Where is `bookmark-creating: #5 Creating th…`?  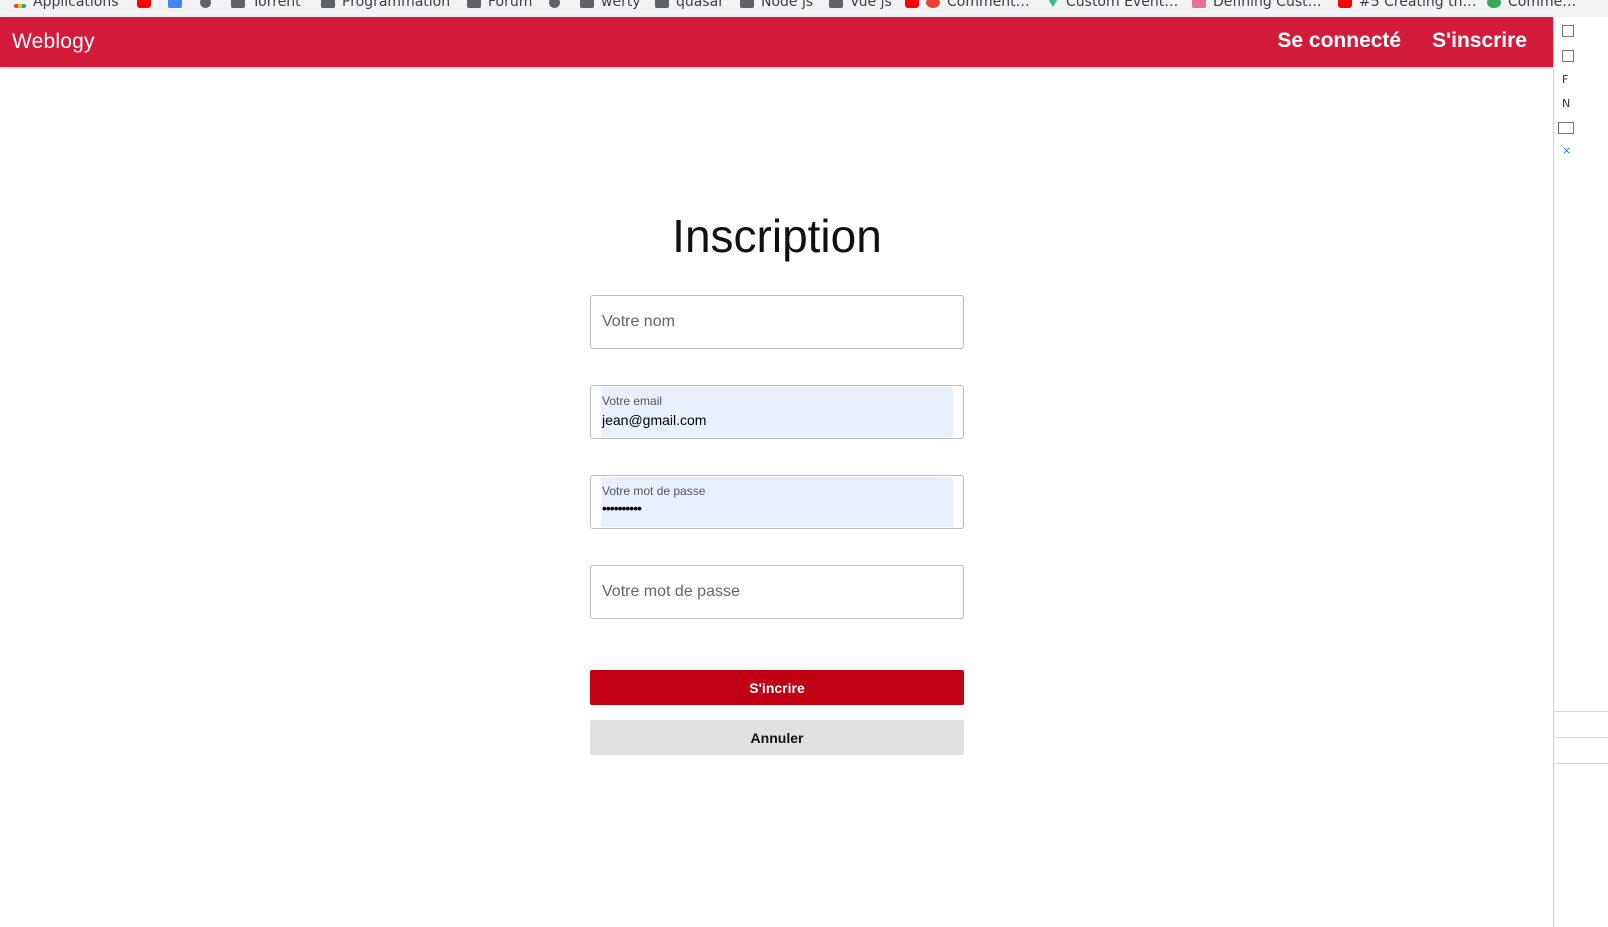
bookmark-creating: #5 Creating th… is located at coordinates (1407, 5).